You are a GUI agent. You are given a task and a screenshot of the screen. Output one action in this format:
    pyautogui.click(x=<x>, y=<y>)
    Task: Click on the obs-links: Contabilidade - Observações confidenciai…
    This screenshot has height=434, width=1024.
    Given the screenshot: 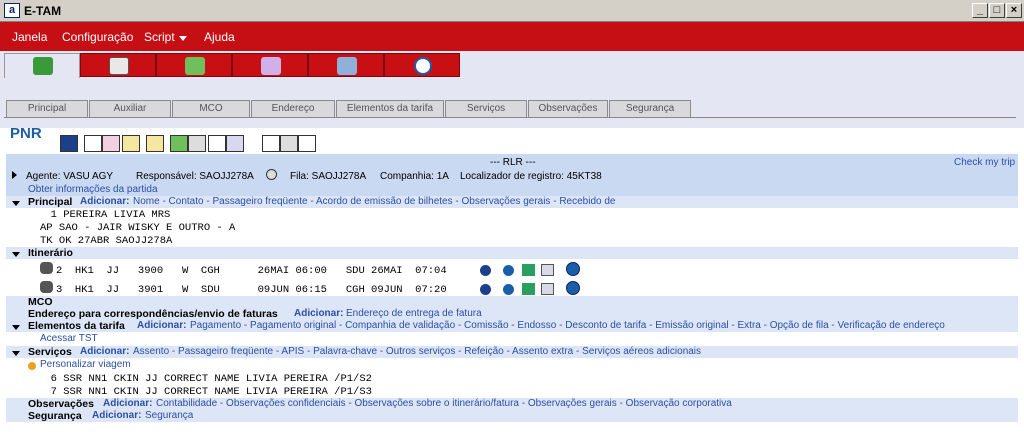 What is the action you would take?
    pyautogui.click(x=444, y=403)
    